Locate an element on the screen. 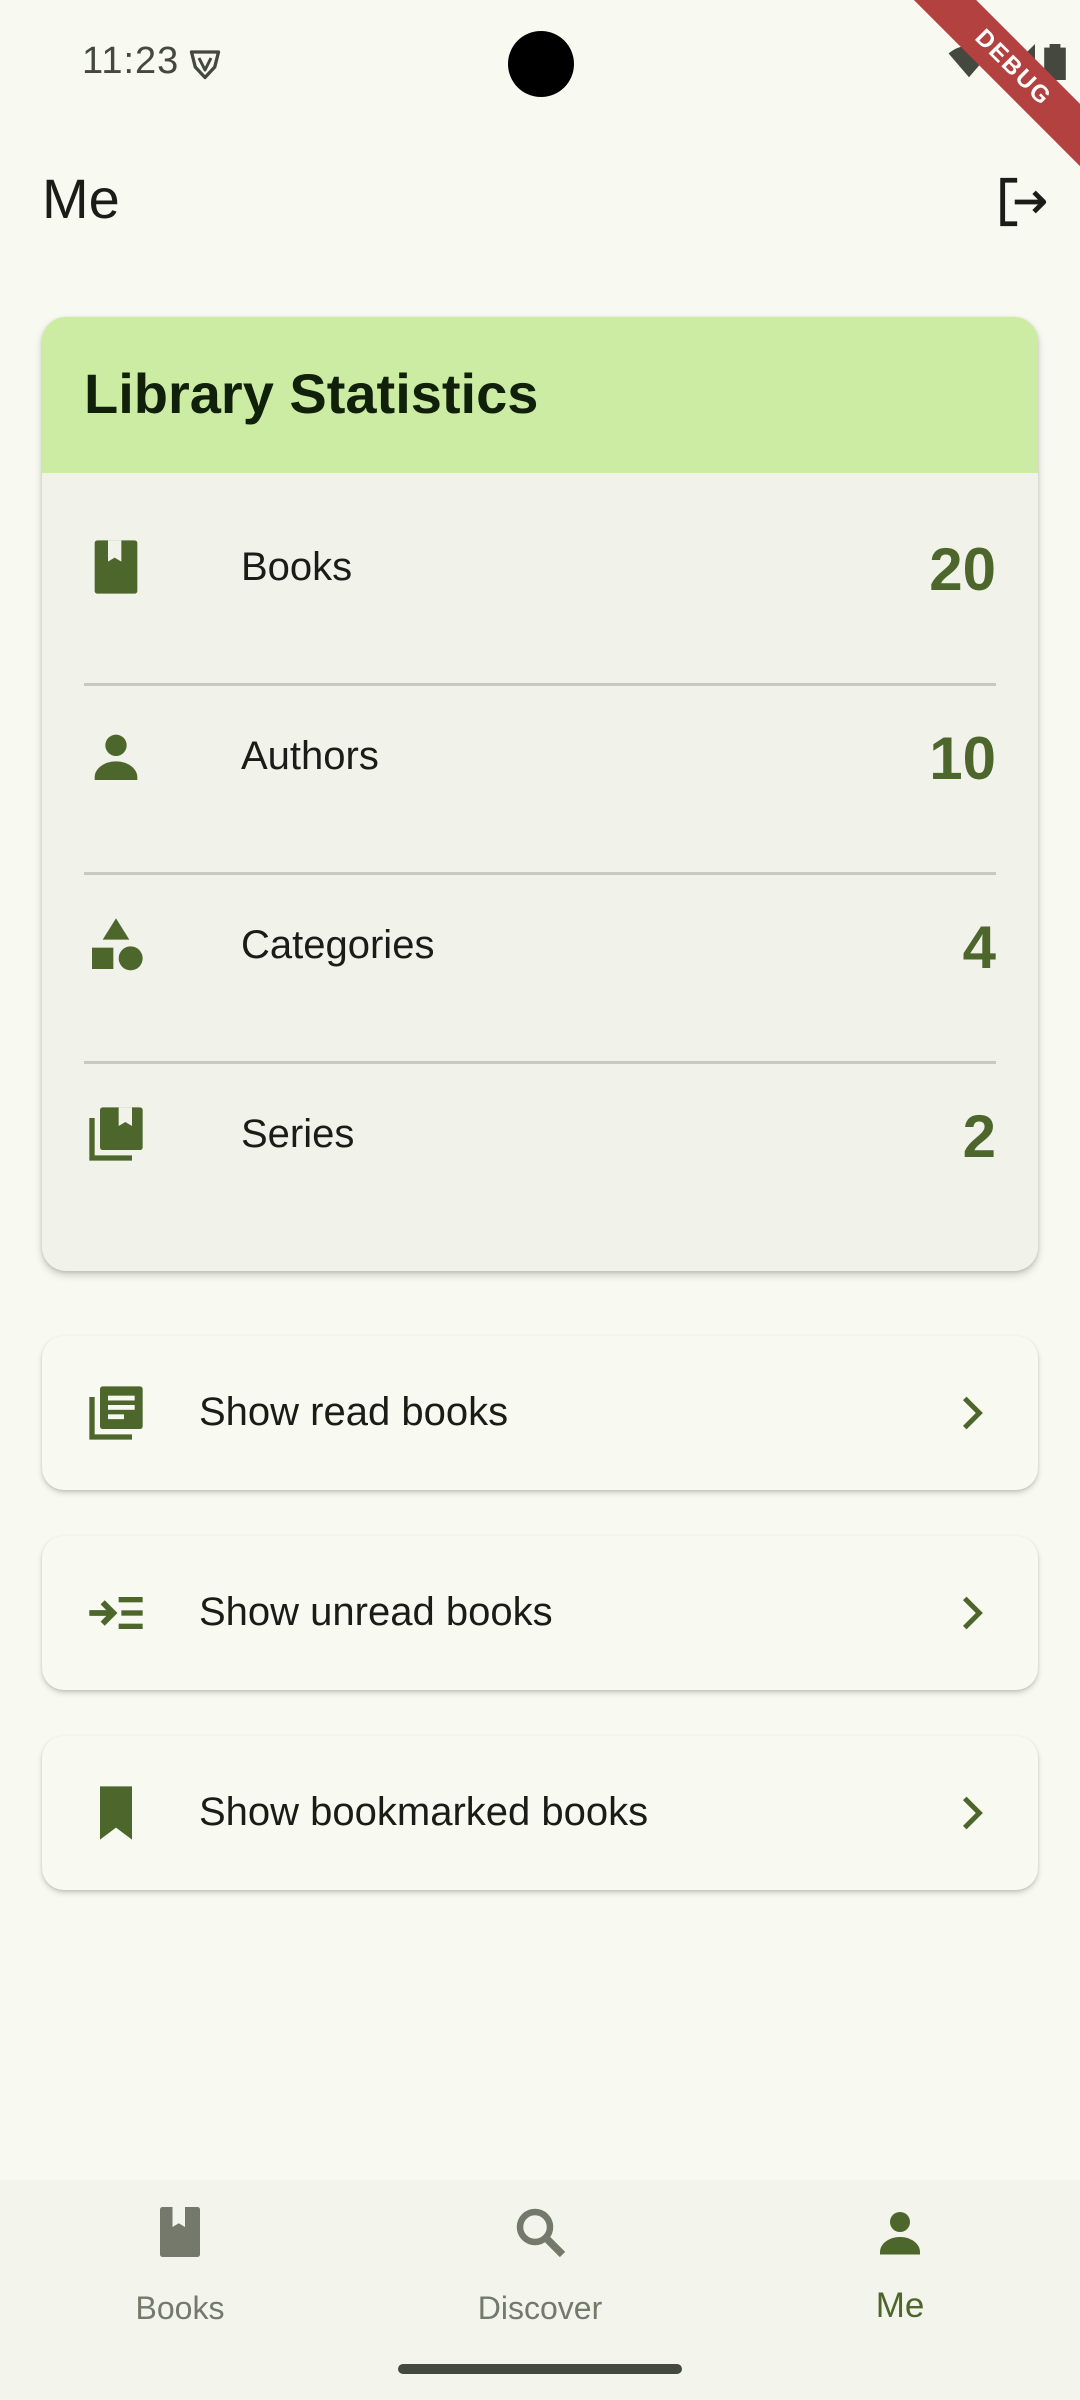 This screenshot has width=1080, height=2400. nav-item-me: Me is located at coordinates (900, 2280).